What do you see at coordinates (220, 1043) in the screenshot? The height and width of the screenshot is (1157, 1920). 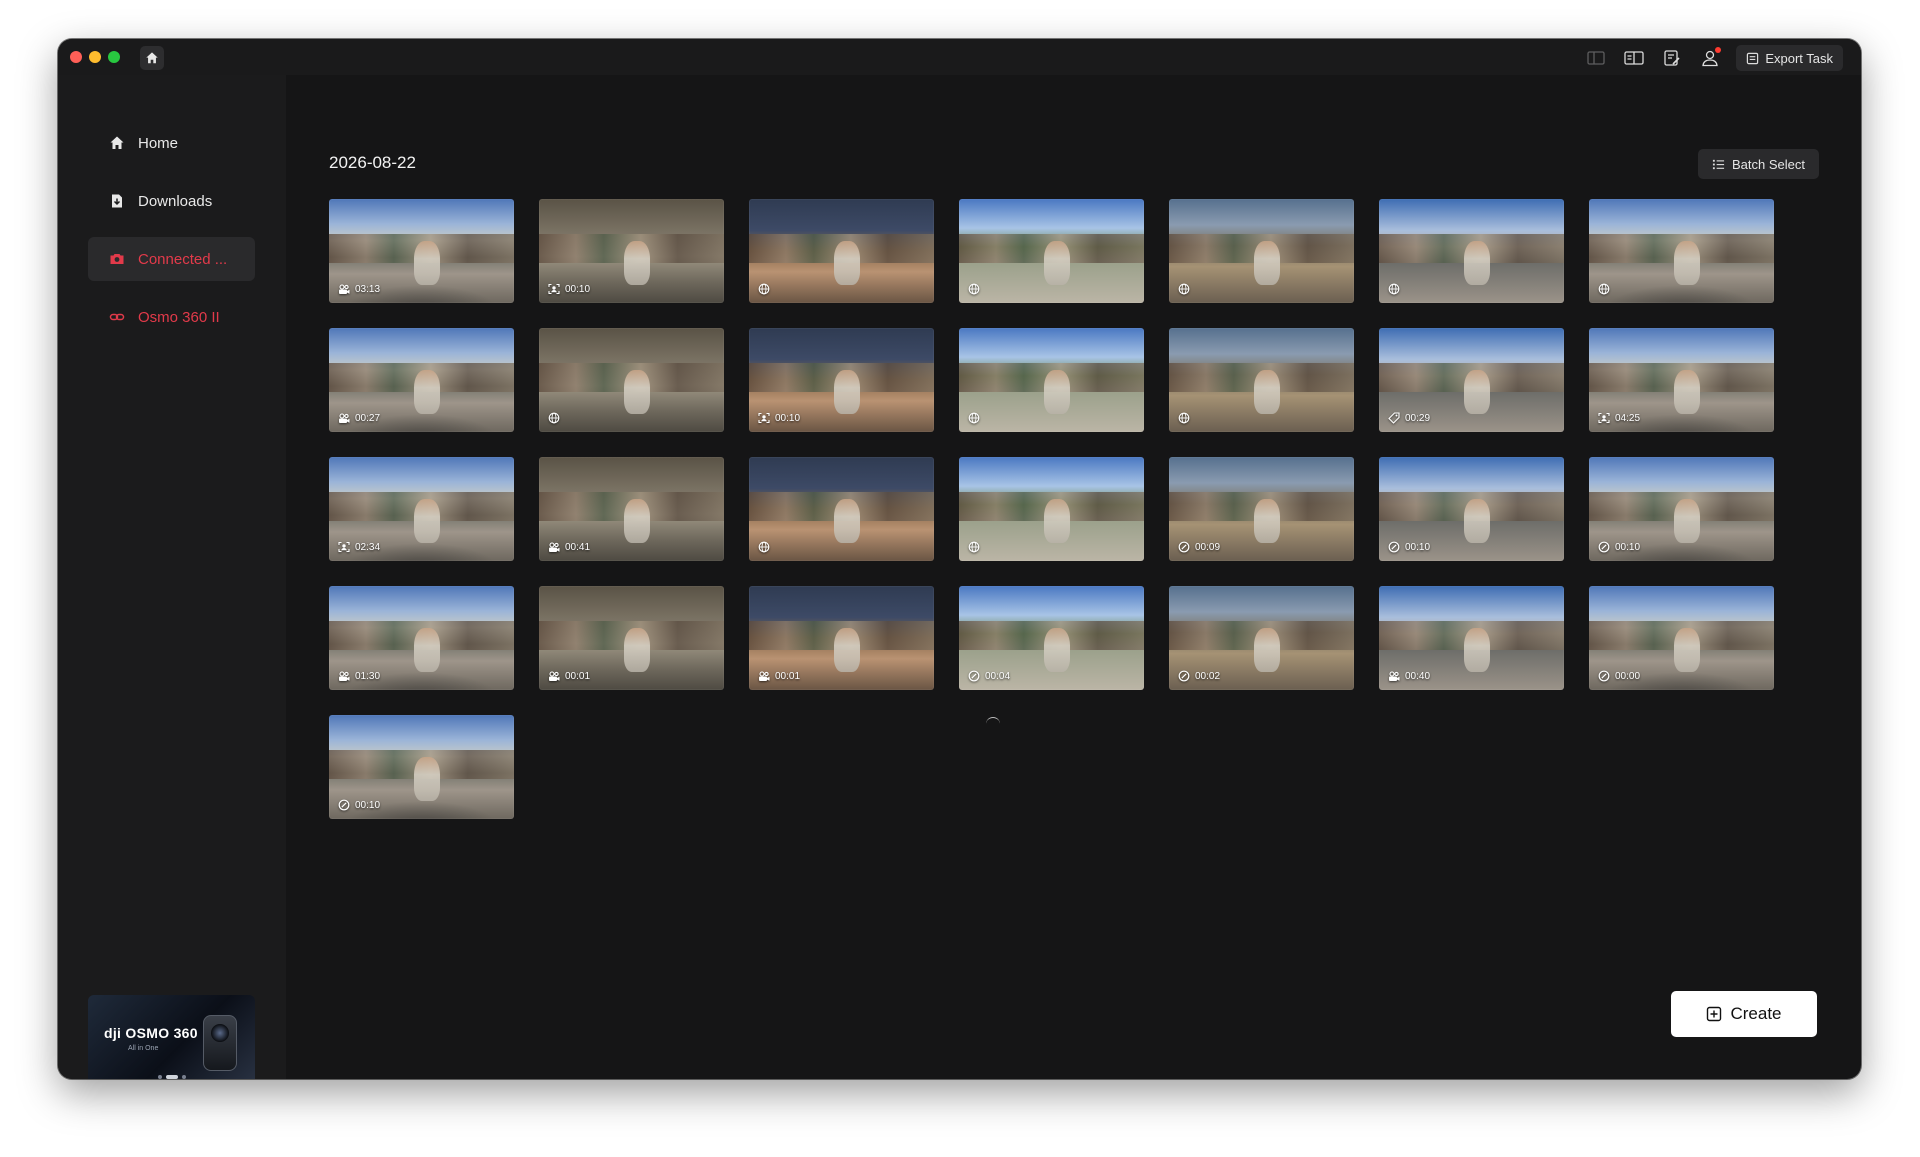 I see `camera-product-image` at bounding box center [220, 1043].